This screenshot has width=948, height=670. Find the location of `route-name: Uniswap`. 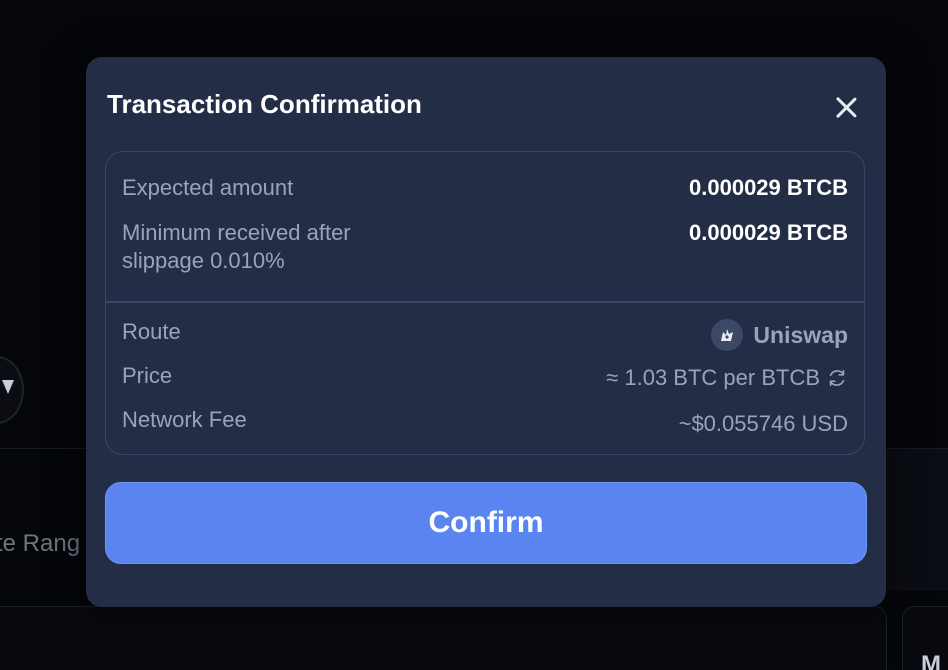

route-name: Uniswap is located at coordinates (800, 334).